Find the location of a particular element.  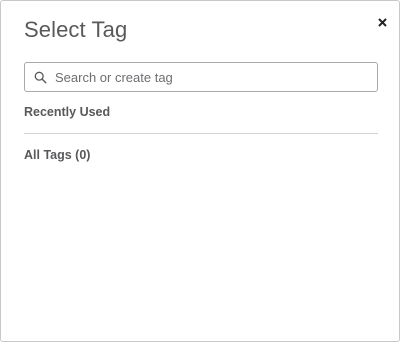

close-button is located at coordinates (382, 22).